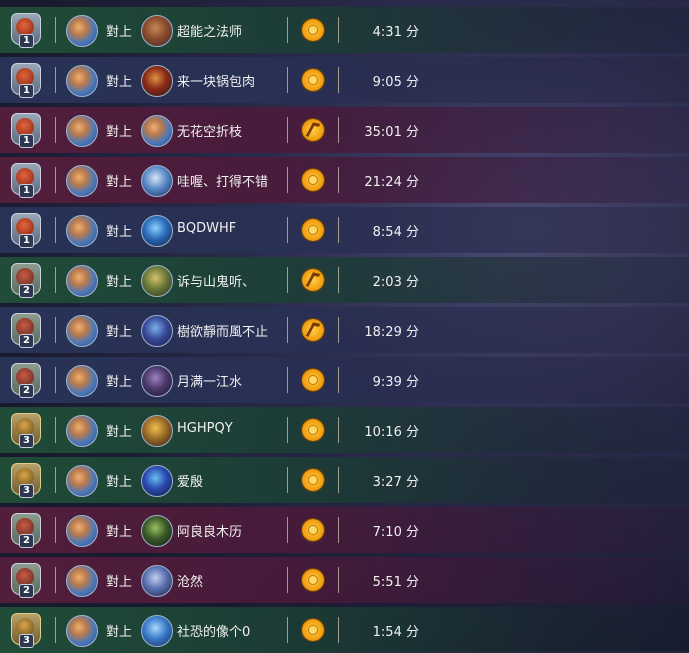 The height and width of the screenshot is (653, 689). Describe the element at coordinates (387, 582) in the screenshot. I see `duration-value: 5:51` at that location.